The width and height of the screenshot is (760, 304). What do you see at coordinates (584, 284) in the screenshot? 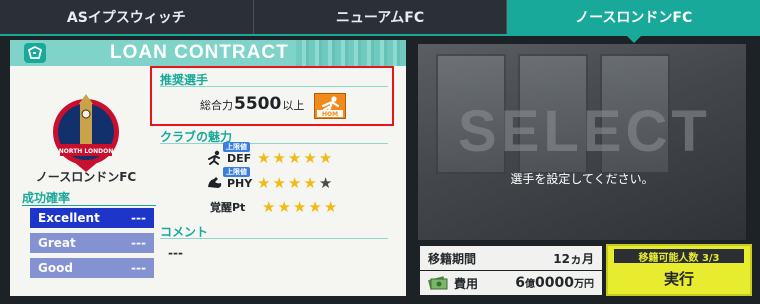
I see `cost-unit-man: 万円` at bounding box center [584, 284].